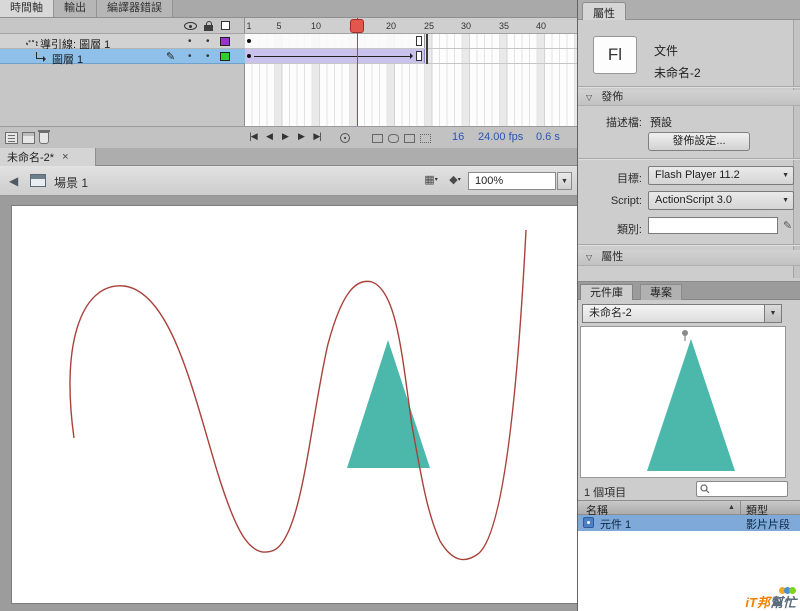 This screenshot has width=800, height=611. What do you see at coordinates (731, 507) in the screenshot?
I see `sort-ascending-icon: ▲` at bounding box center [731, 507].